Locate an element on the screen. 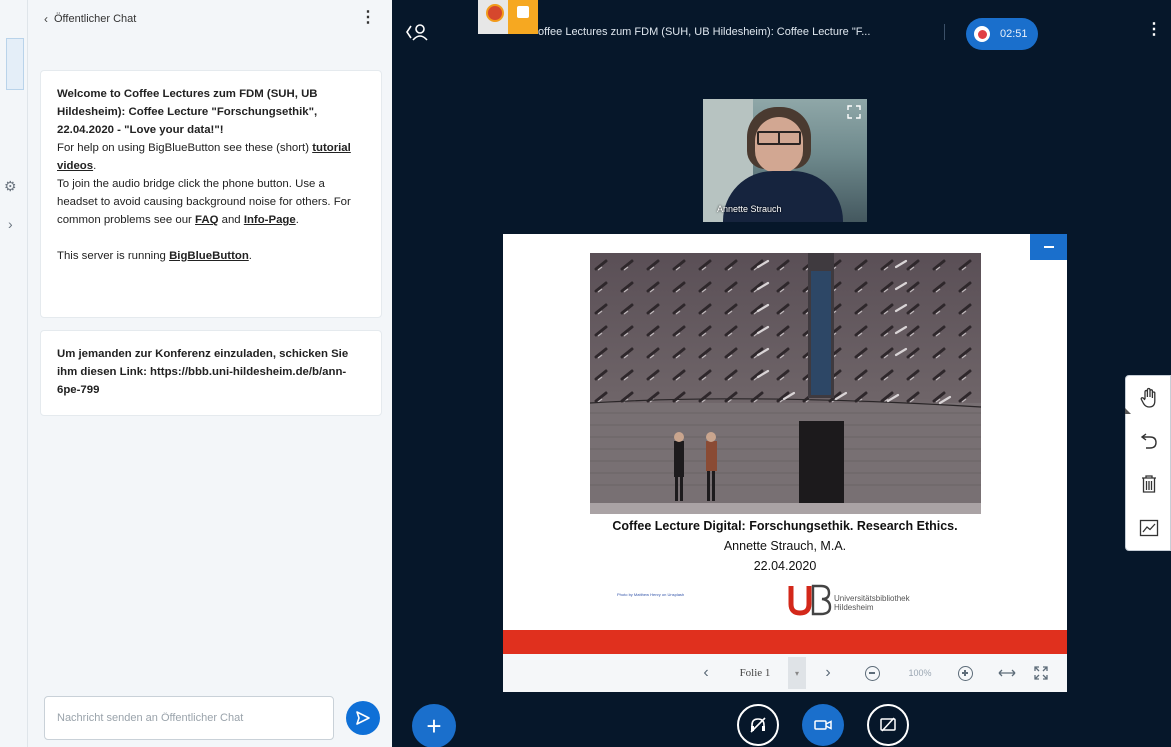  ub-logo-text-line2: Hildesheim is located at coordinates (854, 607).